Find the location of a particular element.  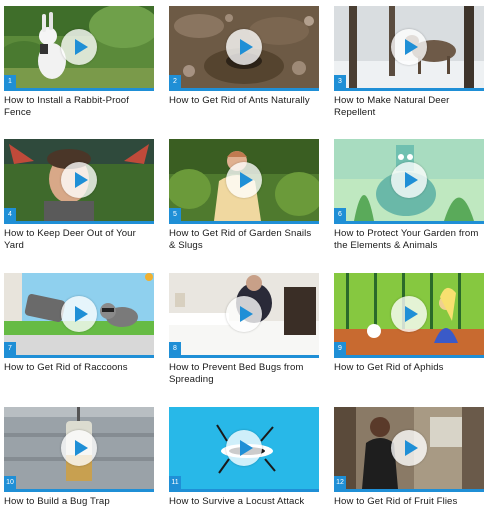

video-title: How to Get Rid of Raccoons is located at coordinates (79, 368).